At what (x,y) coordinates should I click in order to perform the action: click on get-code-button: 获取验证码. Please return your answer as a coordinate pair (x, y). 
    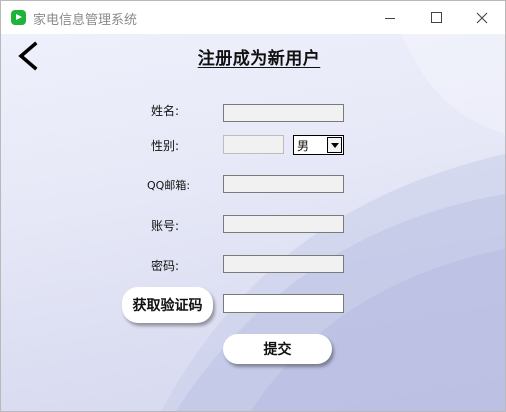
    Looking at the image, I should click on (167, 305).